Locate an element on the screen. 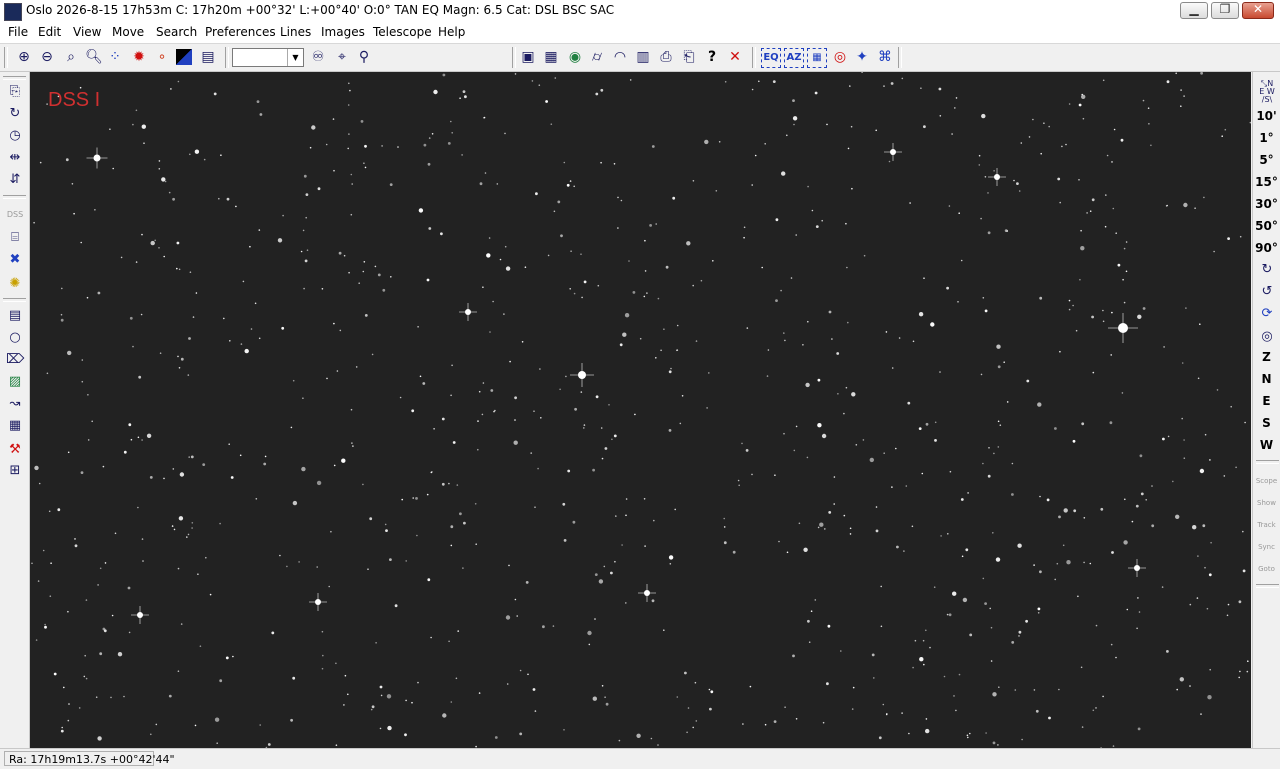  dss-icon: DSS is located at coordinates (15, 215).